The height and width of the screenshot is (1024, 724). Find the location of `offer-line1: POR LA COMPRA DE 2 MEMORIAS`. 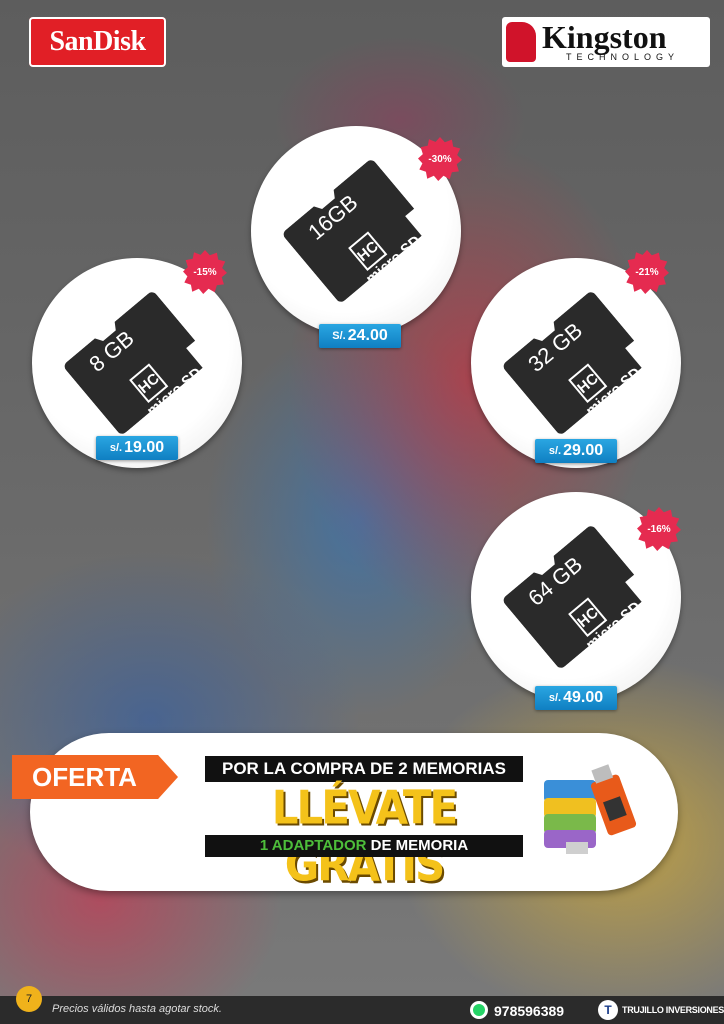

offer-line1: POR LA COMPRA DE 2 MEMORIAS is located at coordinates (364, 769).